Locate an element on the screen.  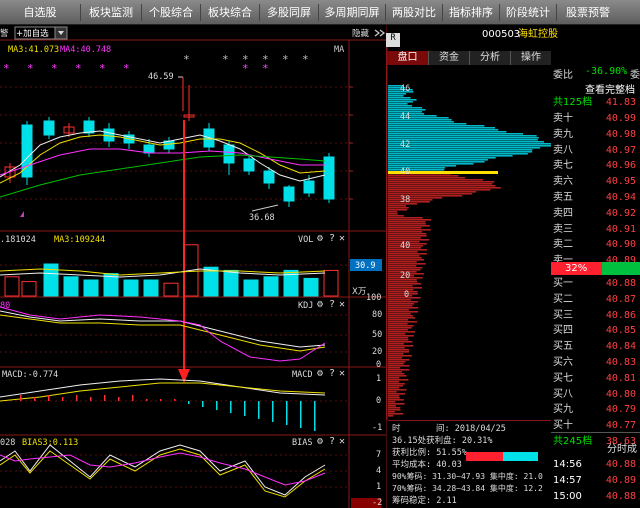
bid-row-price: 40.87 is located at coordinates (620, 299).